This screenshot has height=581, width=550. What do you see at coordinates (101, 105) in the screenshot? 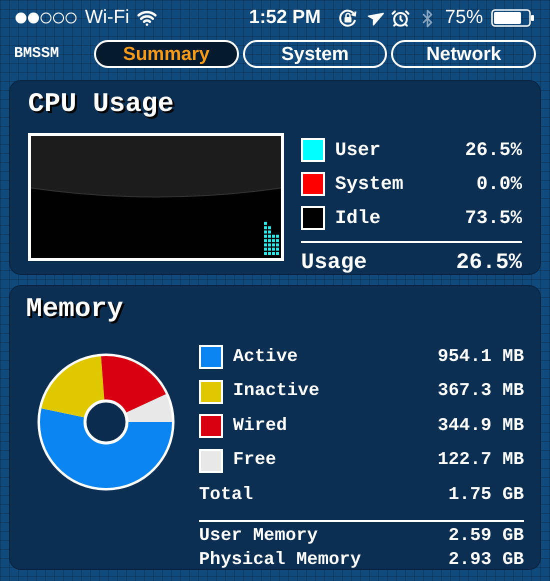
I see `panel-title: CPU Usage` at bounding box center [101, 105].